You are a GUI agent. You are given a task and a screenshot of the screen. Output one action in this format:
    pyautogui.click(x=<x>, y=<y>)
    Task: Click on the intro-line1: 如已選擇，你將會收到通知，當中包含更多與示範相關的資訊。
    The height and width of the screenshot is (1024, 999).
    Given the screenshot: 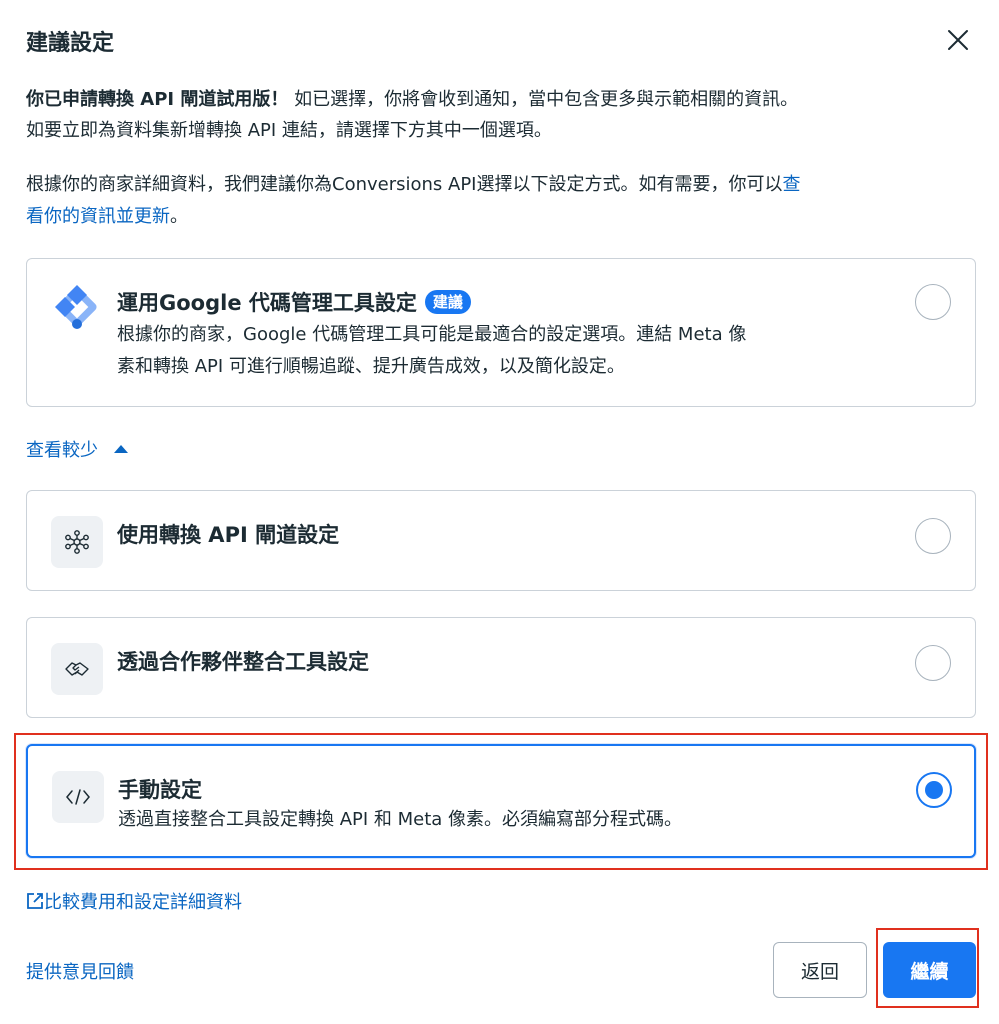 What is the action you would take?
    pyautogui.click(x=543, y=99)
    